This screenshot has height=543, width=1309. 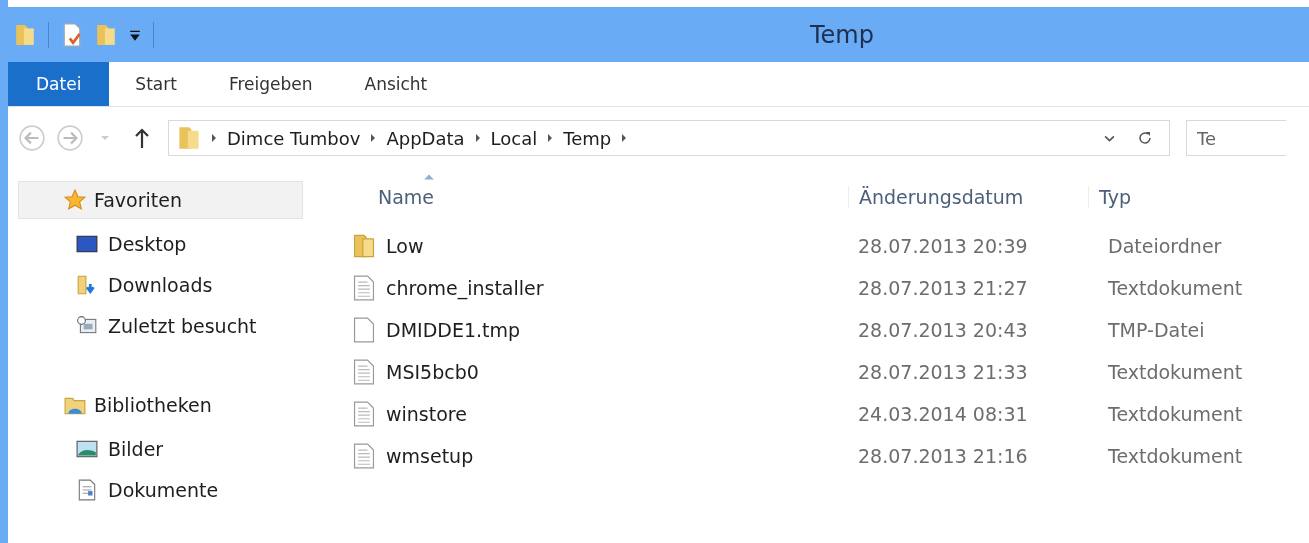 What do you see at coordinates (1109, 138) in the screenshot?
I see `dropdown-caret-icon` at bounding box center [1109, 138].